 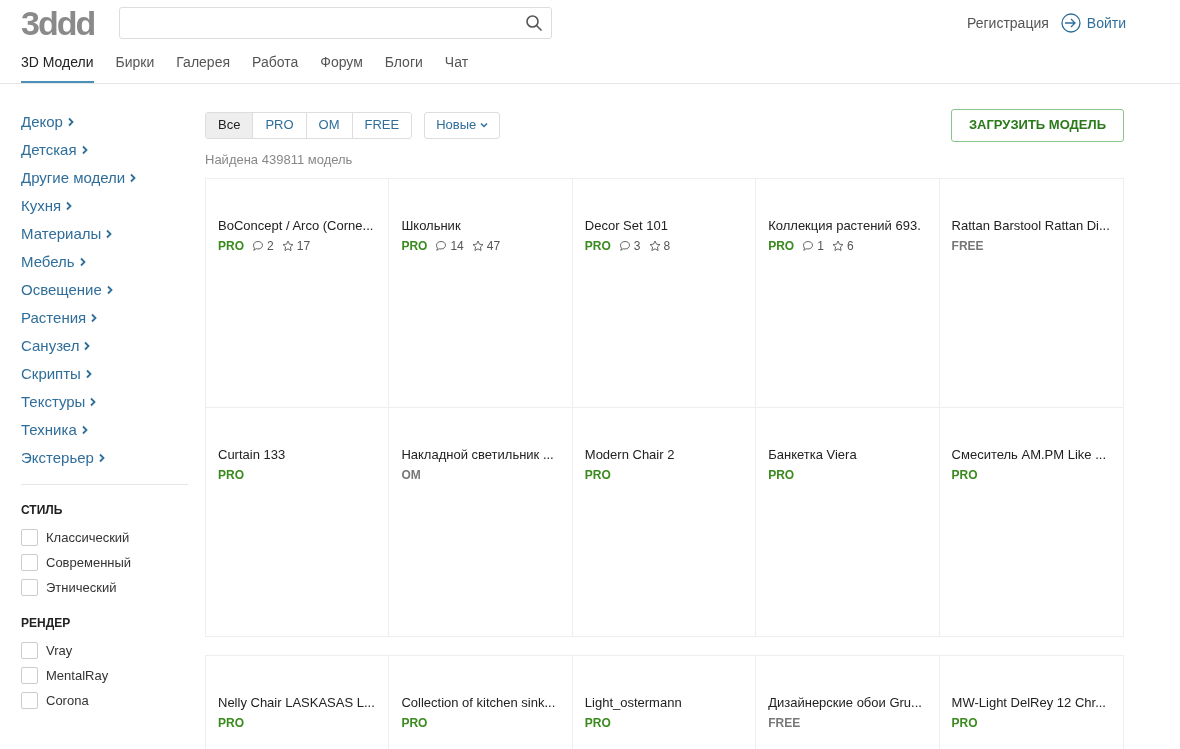 What do you see at coordinates (88, 537) in the screenshot?
I see `checkbox-label: Классический` at bounding box center [88, 537].